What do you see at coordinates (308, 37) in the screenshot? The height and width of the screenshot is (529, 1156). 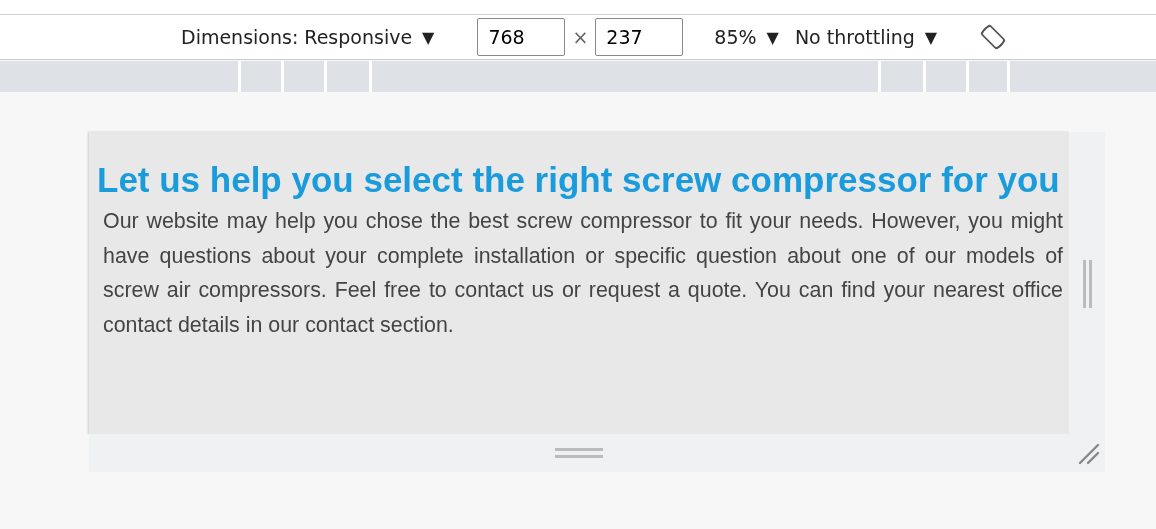 I see `dimensions-dropdown: Dimensions: Responsive ▼` at bounding box center [308, 37].